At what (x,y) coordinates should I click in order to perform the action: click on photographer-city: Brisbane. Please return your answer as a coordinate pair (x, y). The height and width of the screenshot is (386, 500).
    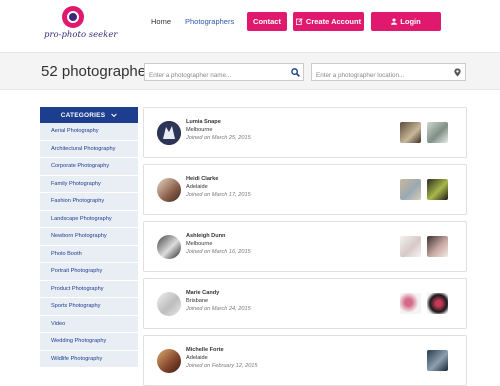
    Looking at the image, I should click on (197, 301).